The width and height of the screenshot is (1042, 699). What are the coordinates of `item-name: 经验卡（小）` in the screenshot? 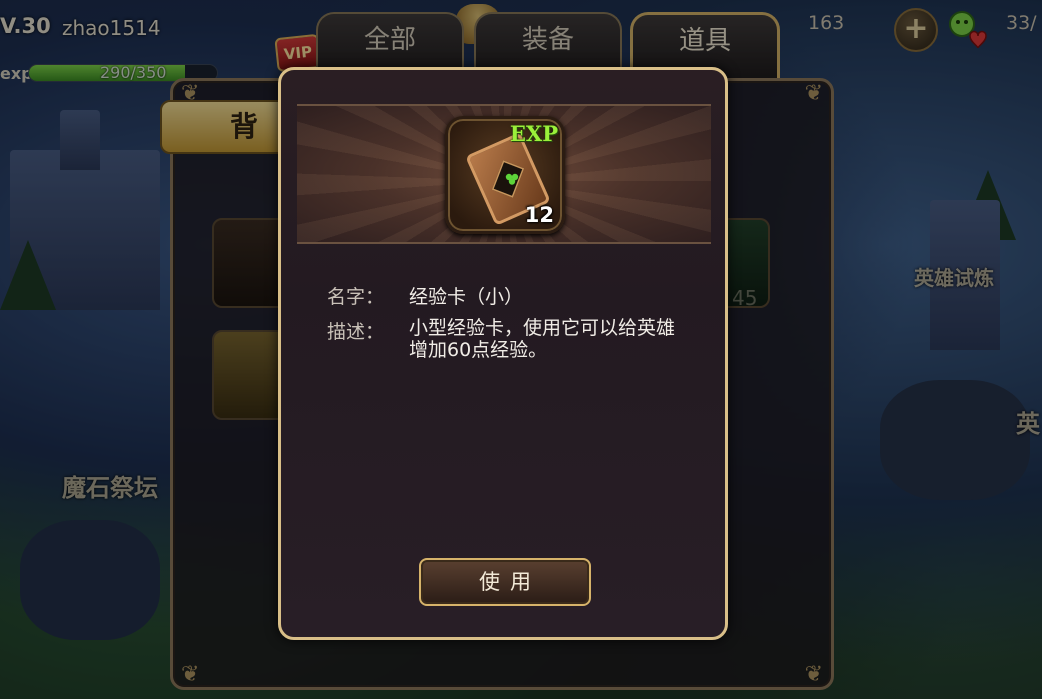 It's located at (466, 297).